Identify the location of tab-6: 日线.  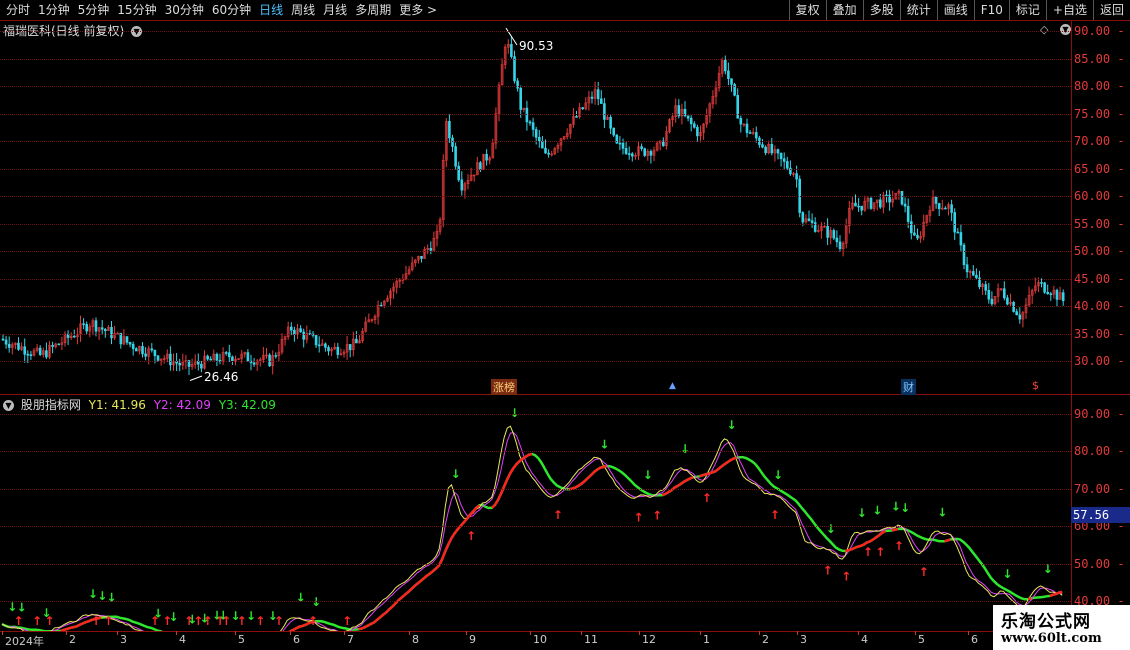
(271, 10).